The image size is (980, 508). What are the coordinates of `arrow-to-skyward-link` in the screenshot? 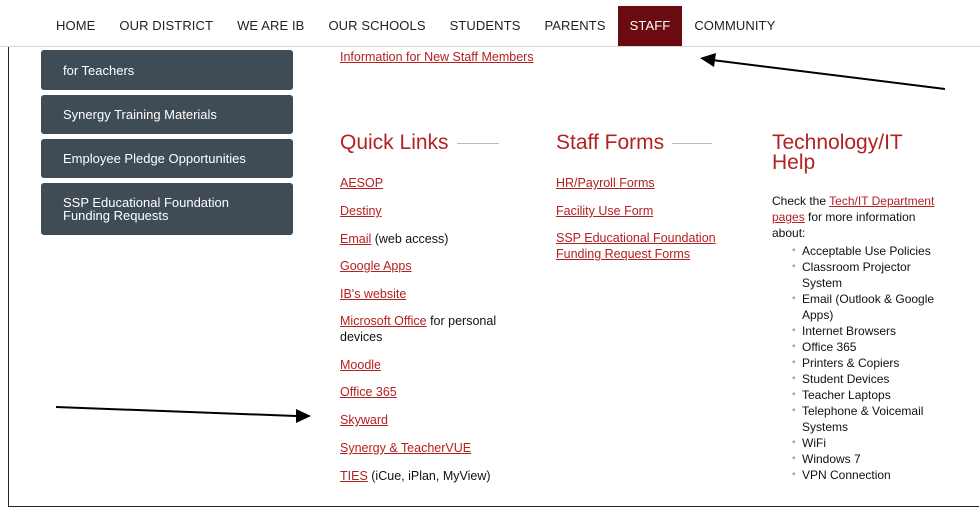 It's located at (183, 414).